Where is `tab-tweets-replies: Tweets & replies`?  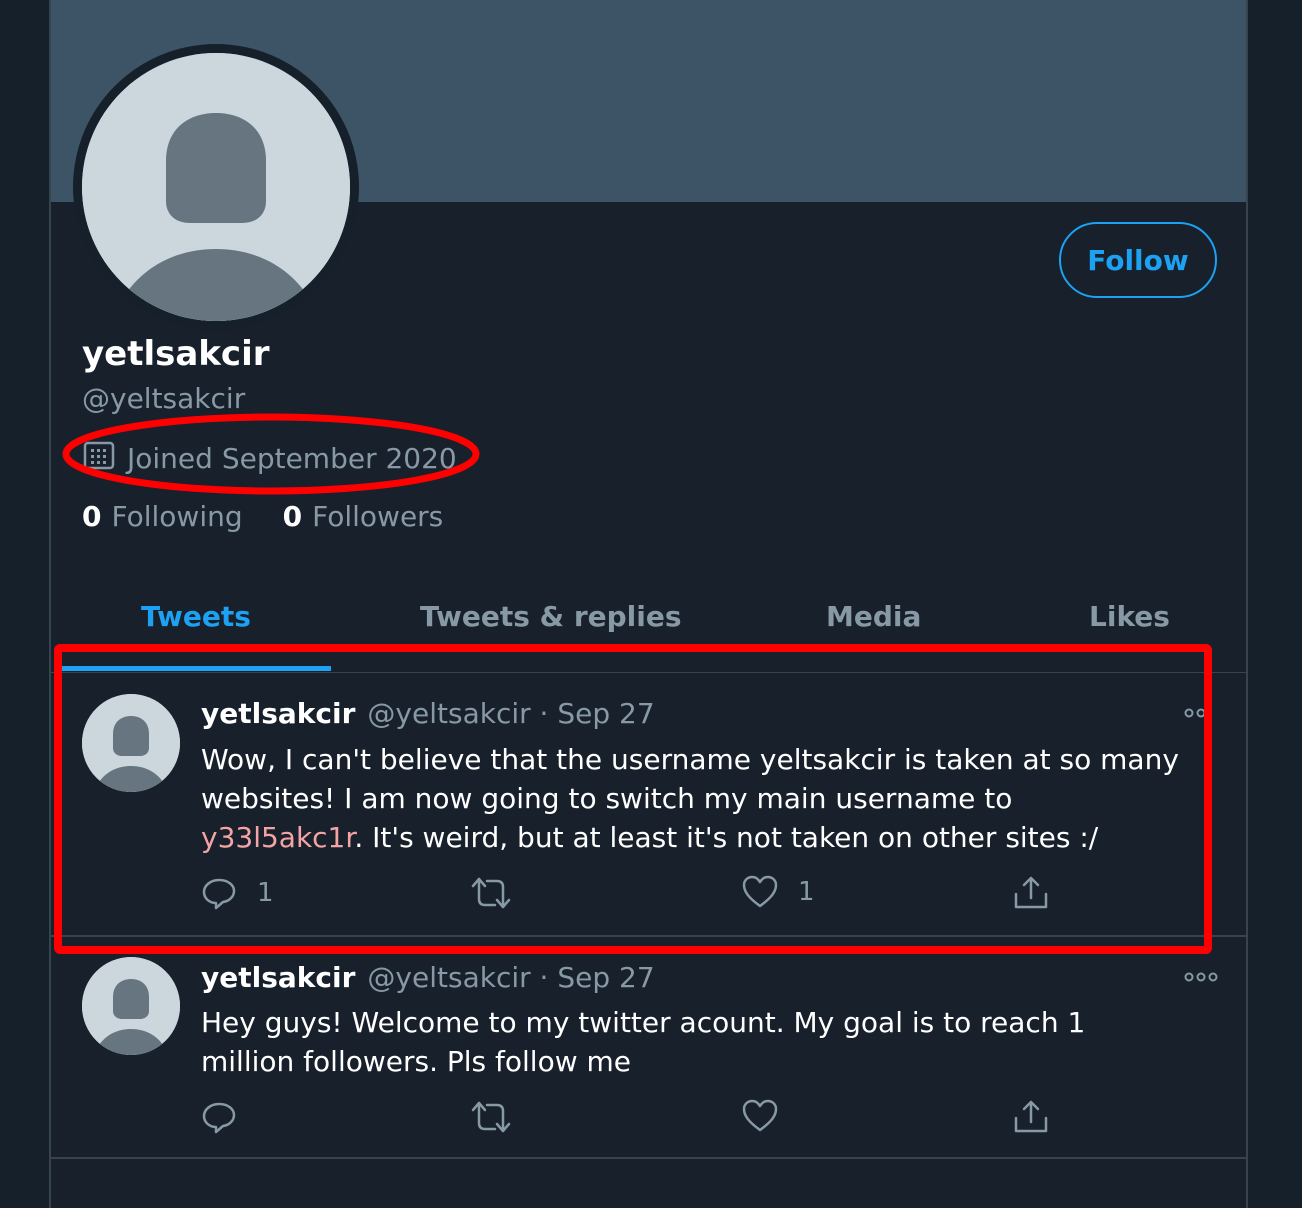 tab-tweets-replies: Tweets & replies is located at coordinates (551, 616).